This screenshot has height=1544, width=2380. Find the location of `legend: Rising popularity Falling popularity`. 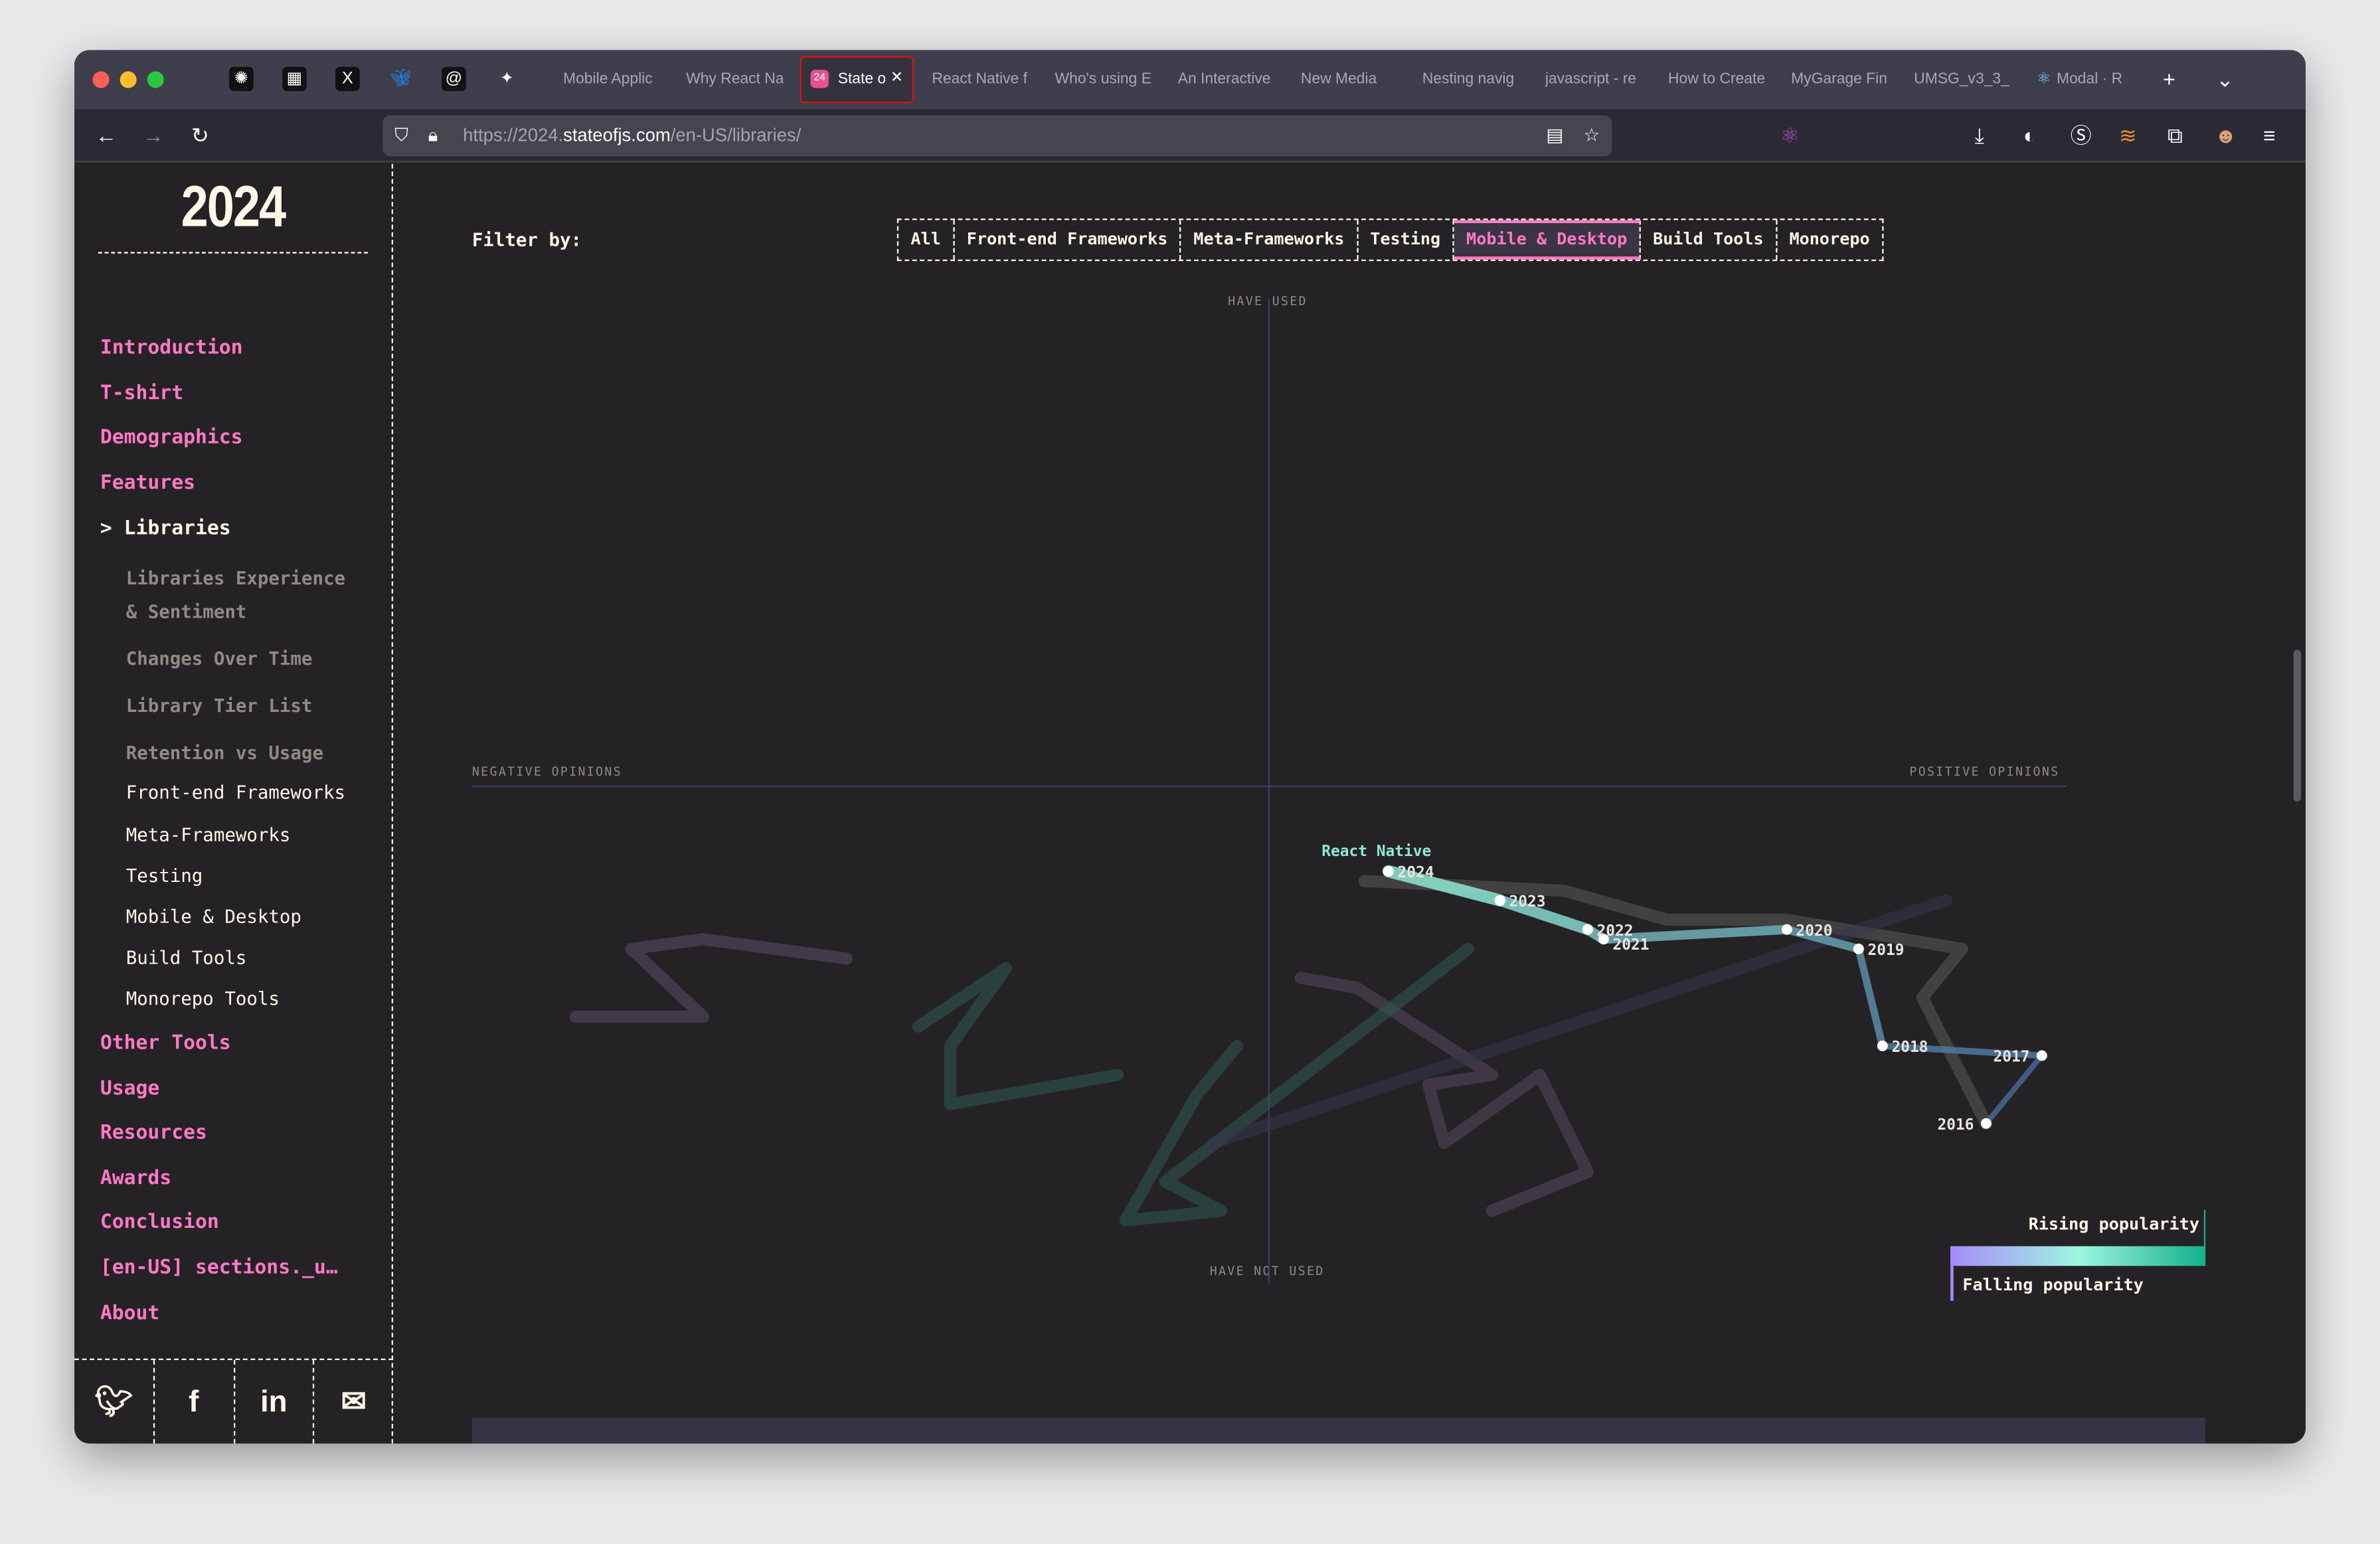

legend: Rising popularity Falling popularity is located at coordinates (2078, 1255).